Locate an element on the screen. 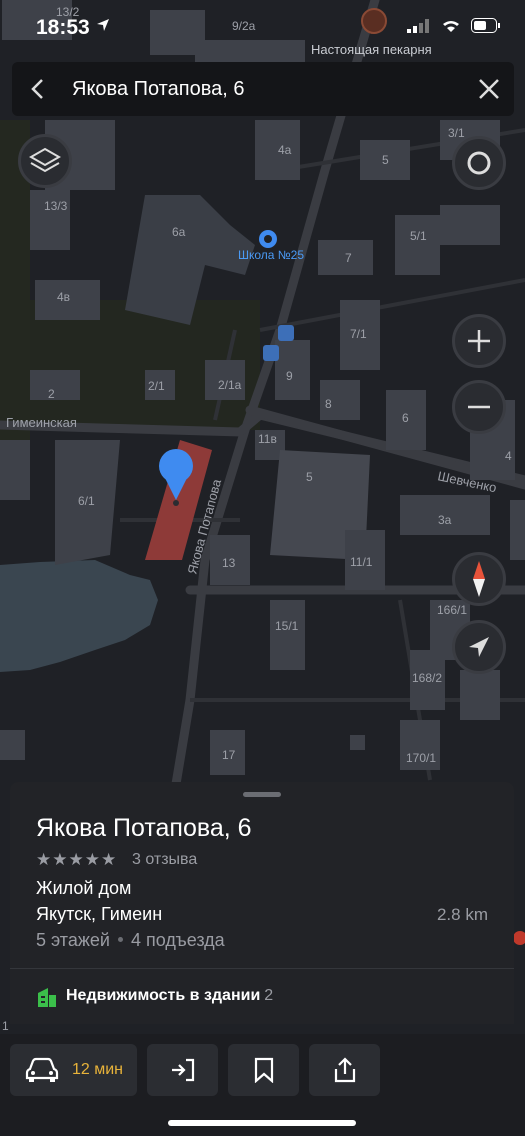 Image resolution: width=525 pixels, height=1136 pixels. bookmark-button is located at coordinates (263, 1070).